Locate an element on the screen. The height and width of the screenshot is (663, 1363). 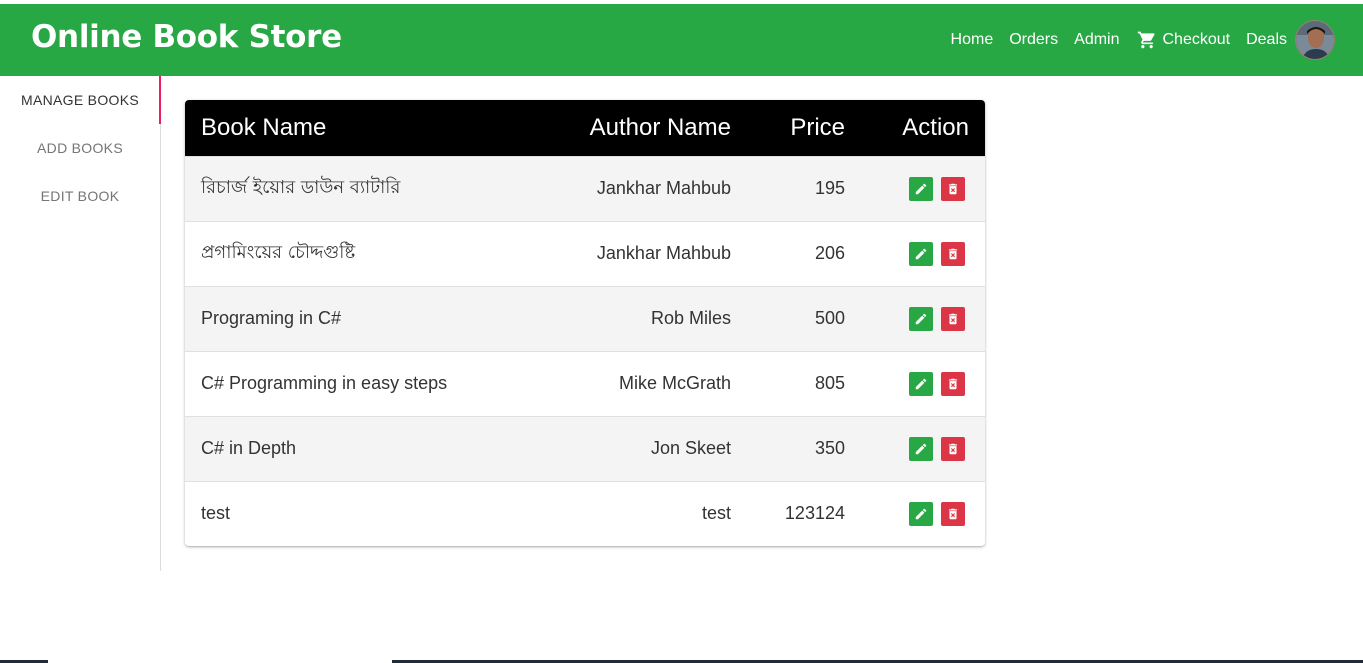
author-name-cell: Jon Skeet is located at coordinates (690, 448).